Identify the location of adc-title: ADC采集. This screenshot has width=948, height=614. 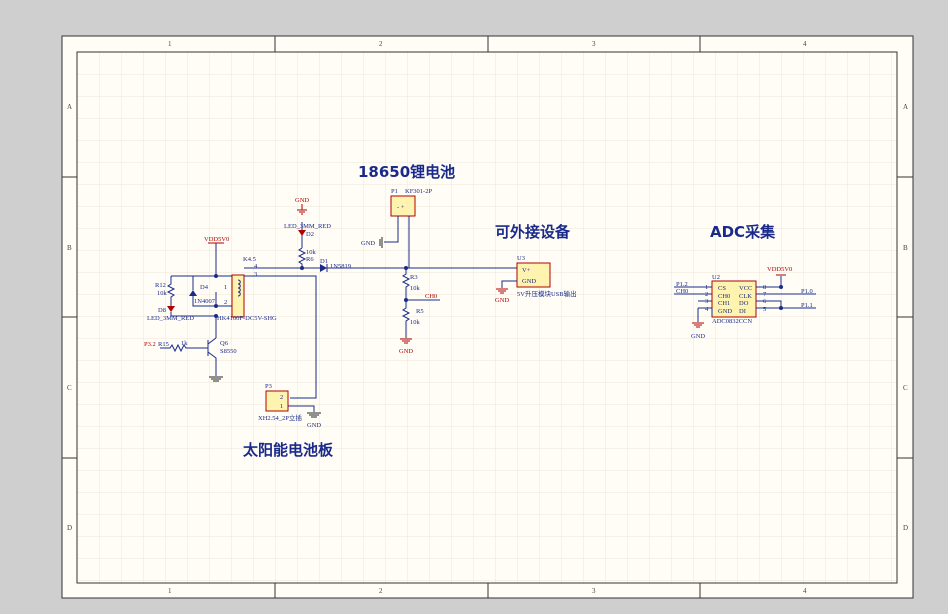
(743, 232).